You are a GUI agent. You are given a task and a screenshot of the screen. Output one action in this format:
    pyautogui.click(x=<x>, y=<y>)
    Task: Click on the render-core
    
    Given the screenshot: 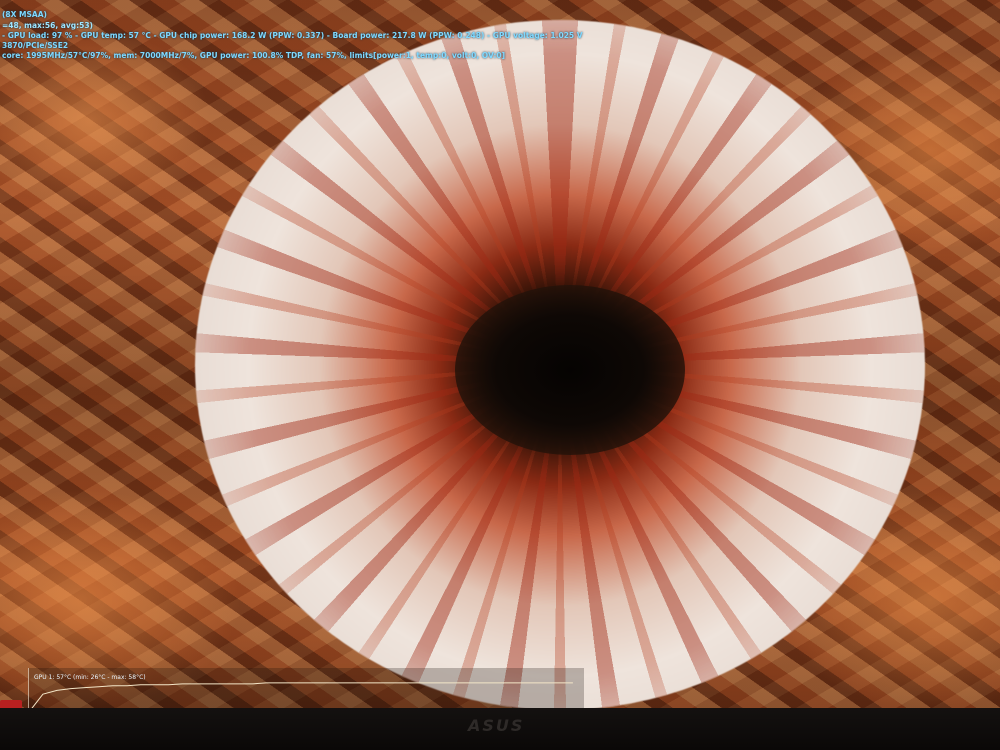 What is the action you would take?
    pyautogui.click(x=570, y=370)
    